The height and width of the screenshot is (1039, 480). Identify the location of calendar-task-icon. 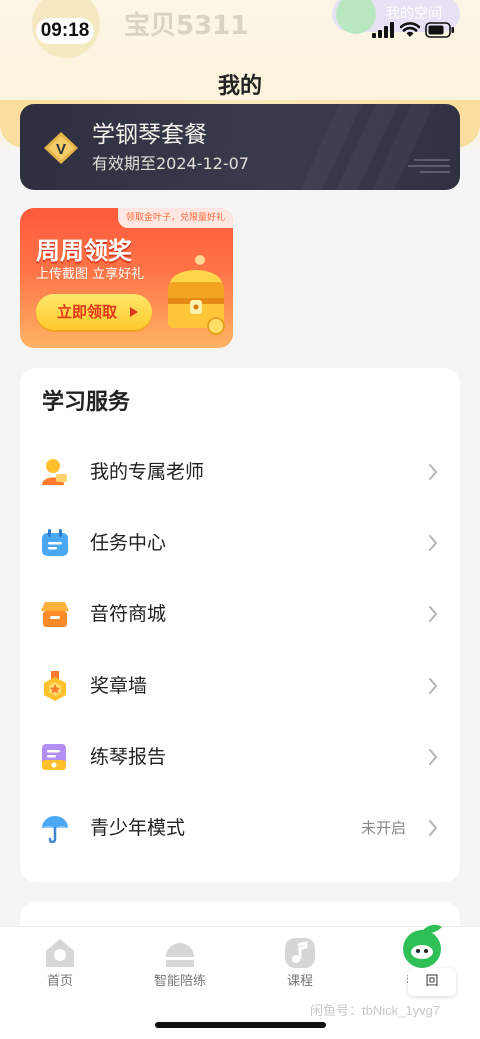
(55, 542).